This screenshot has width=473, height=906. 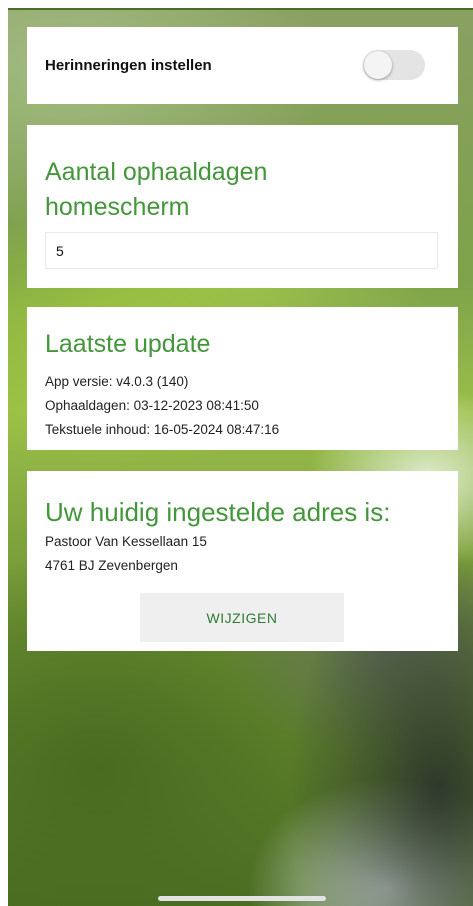 What do you see at coordinates (242, 617) in the screenshot?
I see `change-address-button: WIJZIGEN` at bounding box center [242, 617].